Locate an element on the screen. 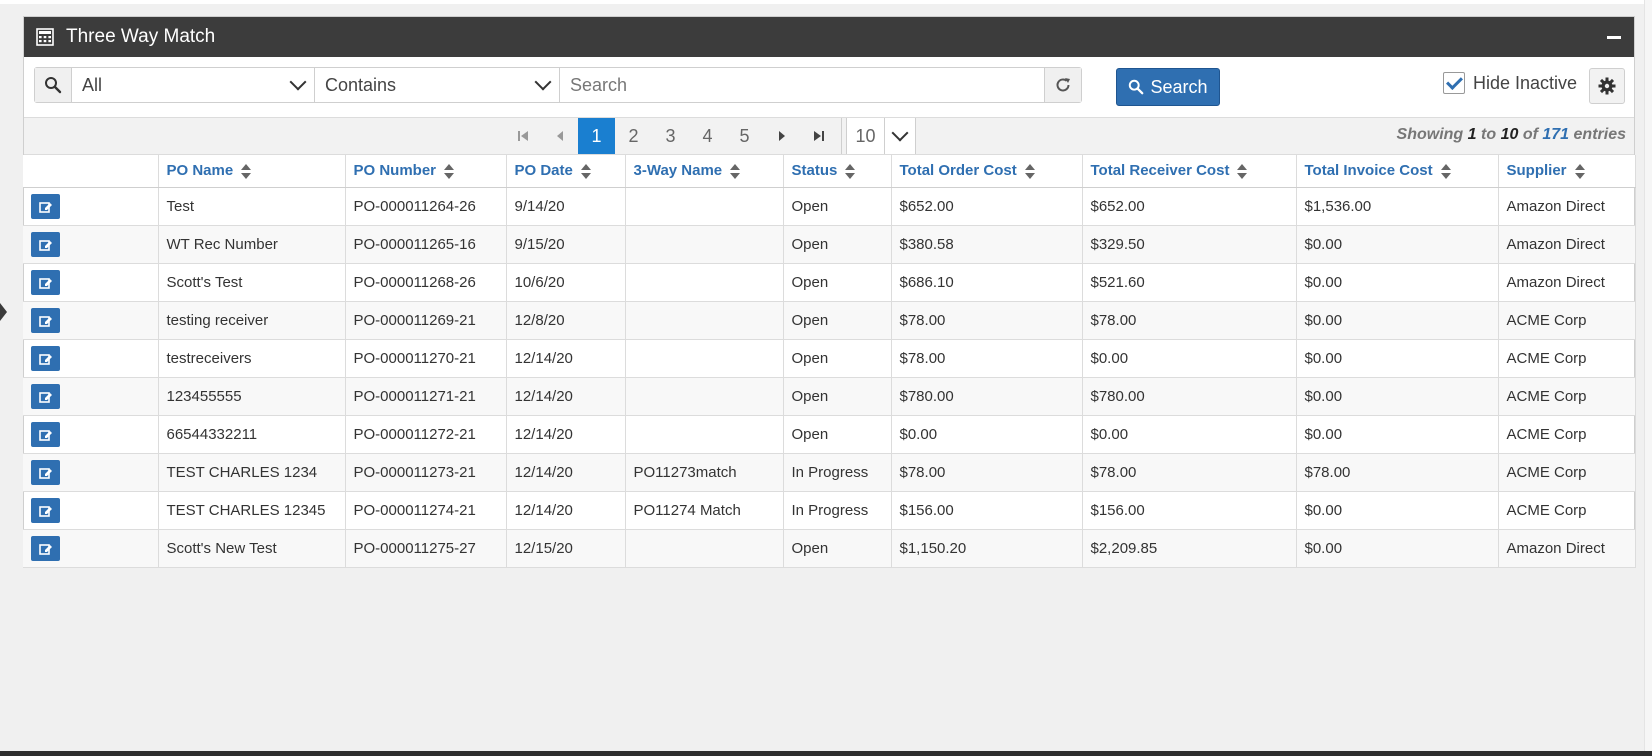 This screenshot has width=1652, height=756. table-cell: PO-000011270-21 is located at coordinates (426, 358).